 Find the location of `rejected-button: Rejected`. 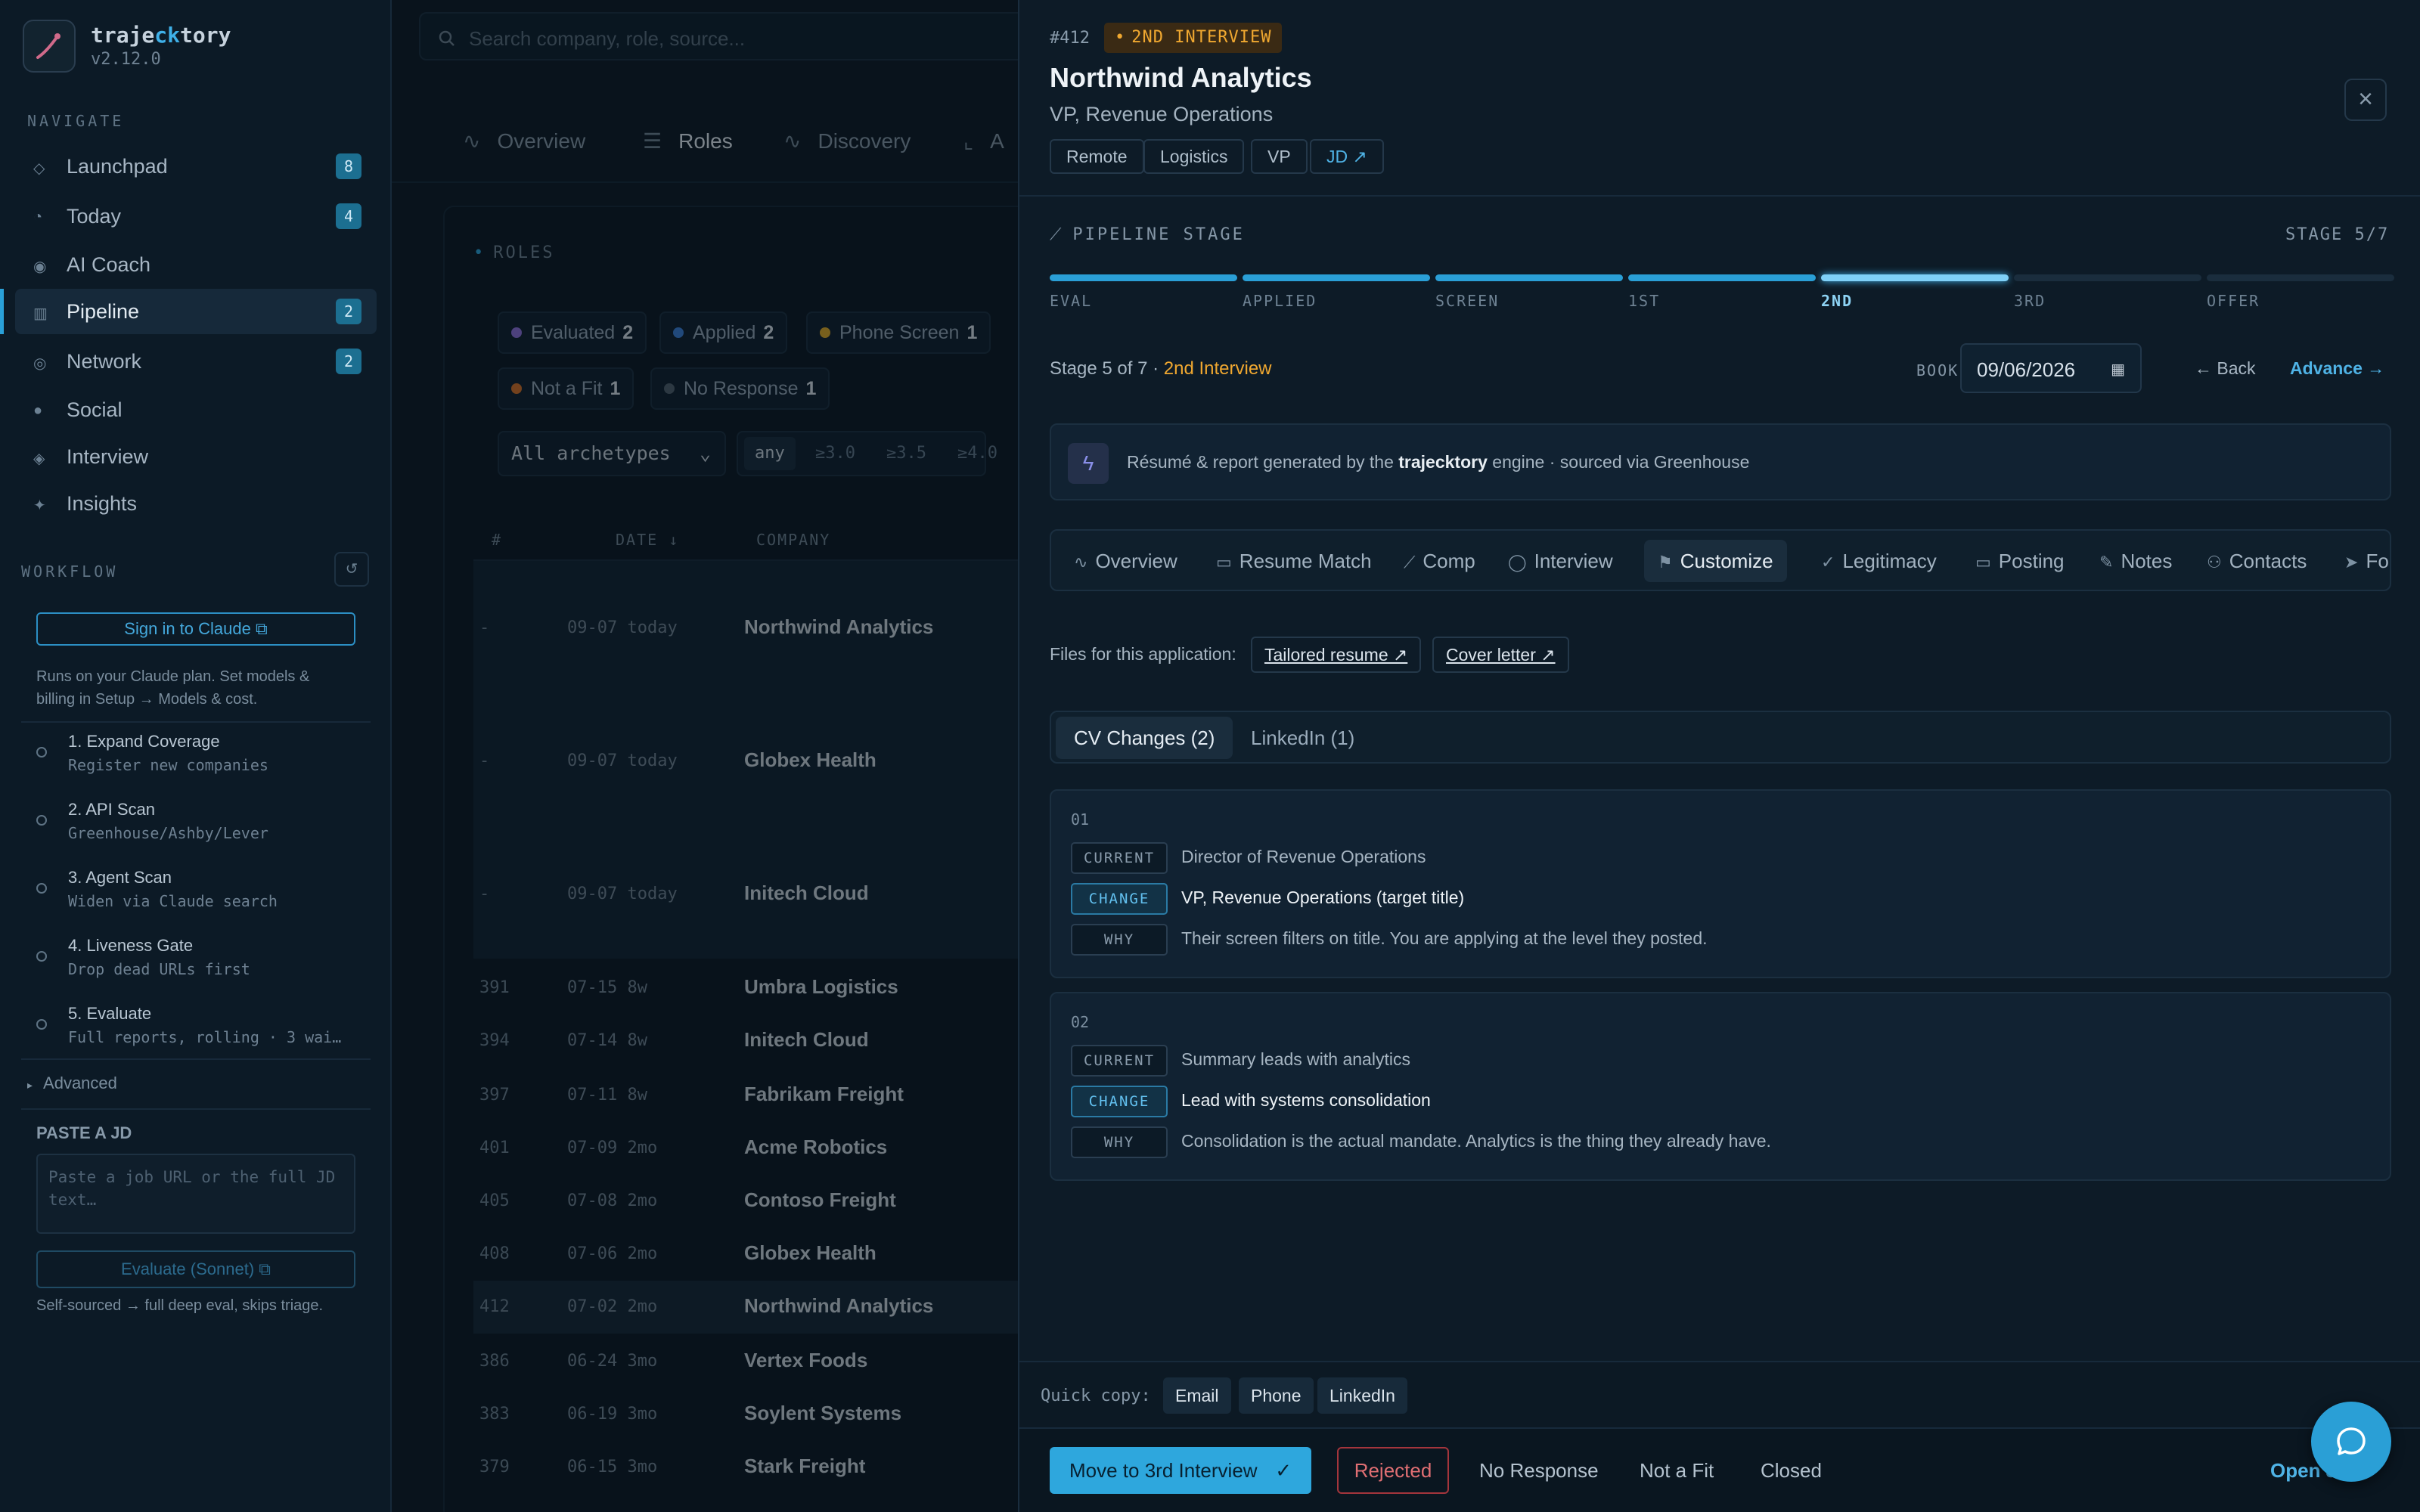

rejected-button: Rejected is located at coordinates (1393, 1470).